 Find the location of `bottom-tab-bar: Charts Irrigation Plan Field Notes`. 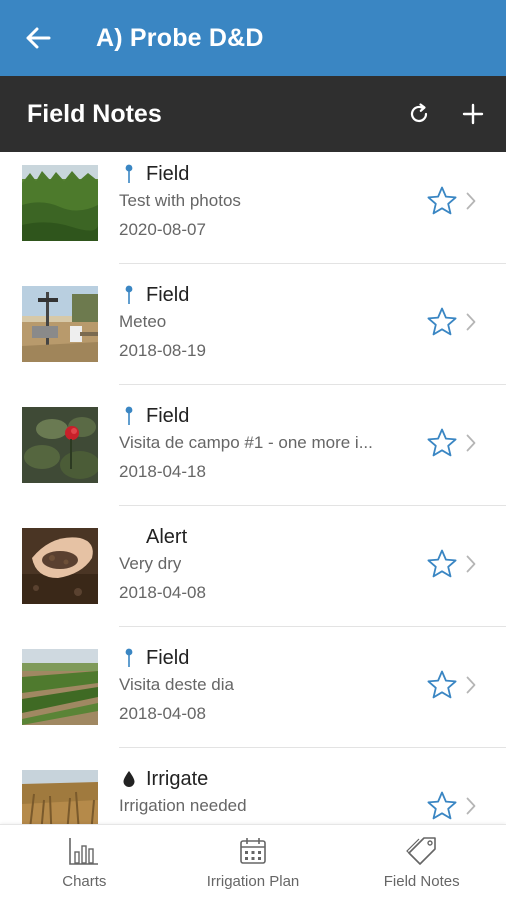

bottom-tab-bar: Charts Irrigation Plan Field Notes is located at coordinates (253, 862).